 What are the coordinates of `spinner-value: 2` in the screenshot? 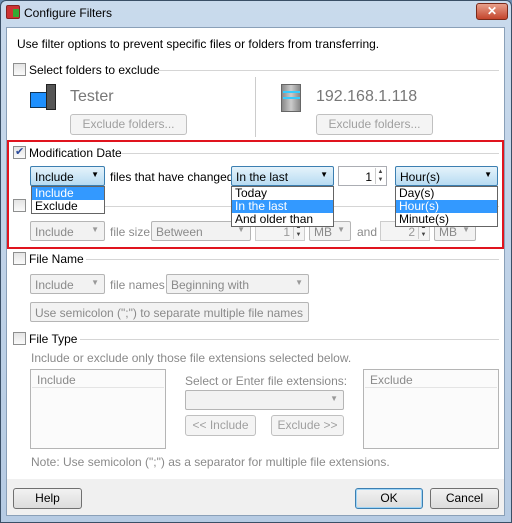 It's located at (411, 232).